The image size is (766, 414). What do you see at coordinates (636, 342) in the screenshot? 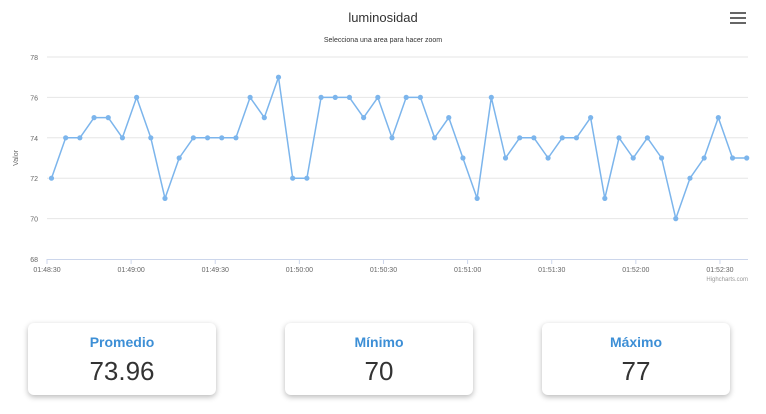
I see `maximo-label: Máximo` at bounding box center [636, 342].